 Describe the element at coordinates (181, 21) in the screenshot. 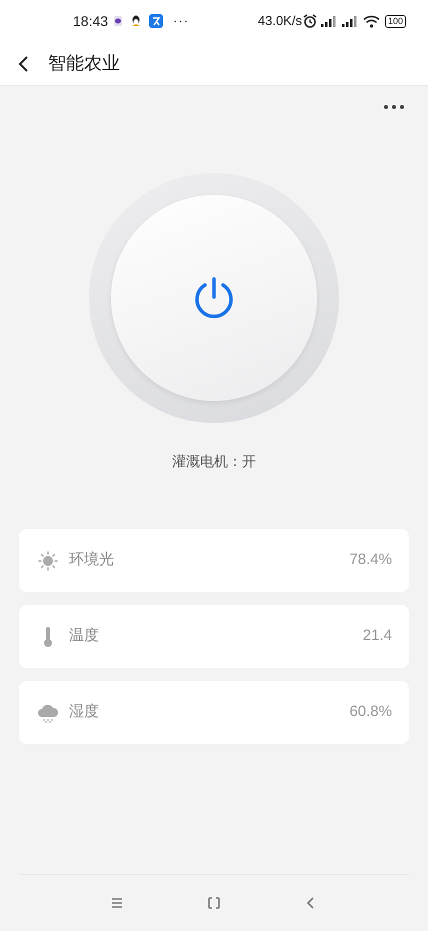

I see `status-more: ···` at that location.